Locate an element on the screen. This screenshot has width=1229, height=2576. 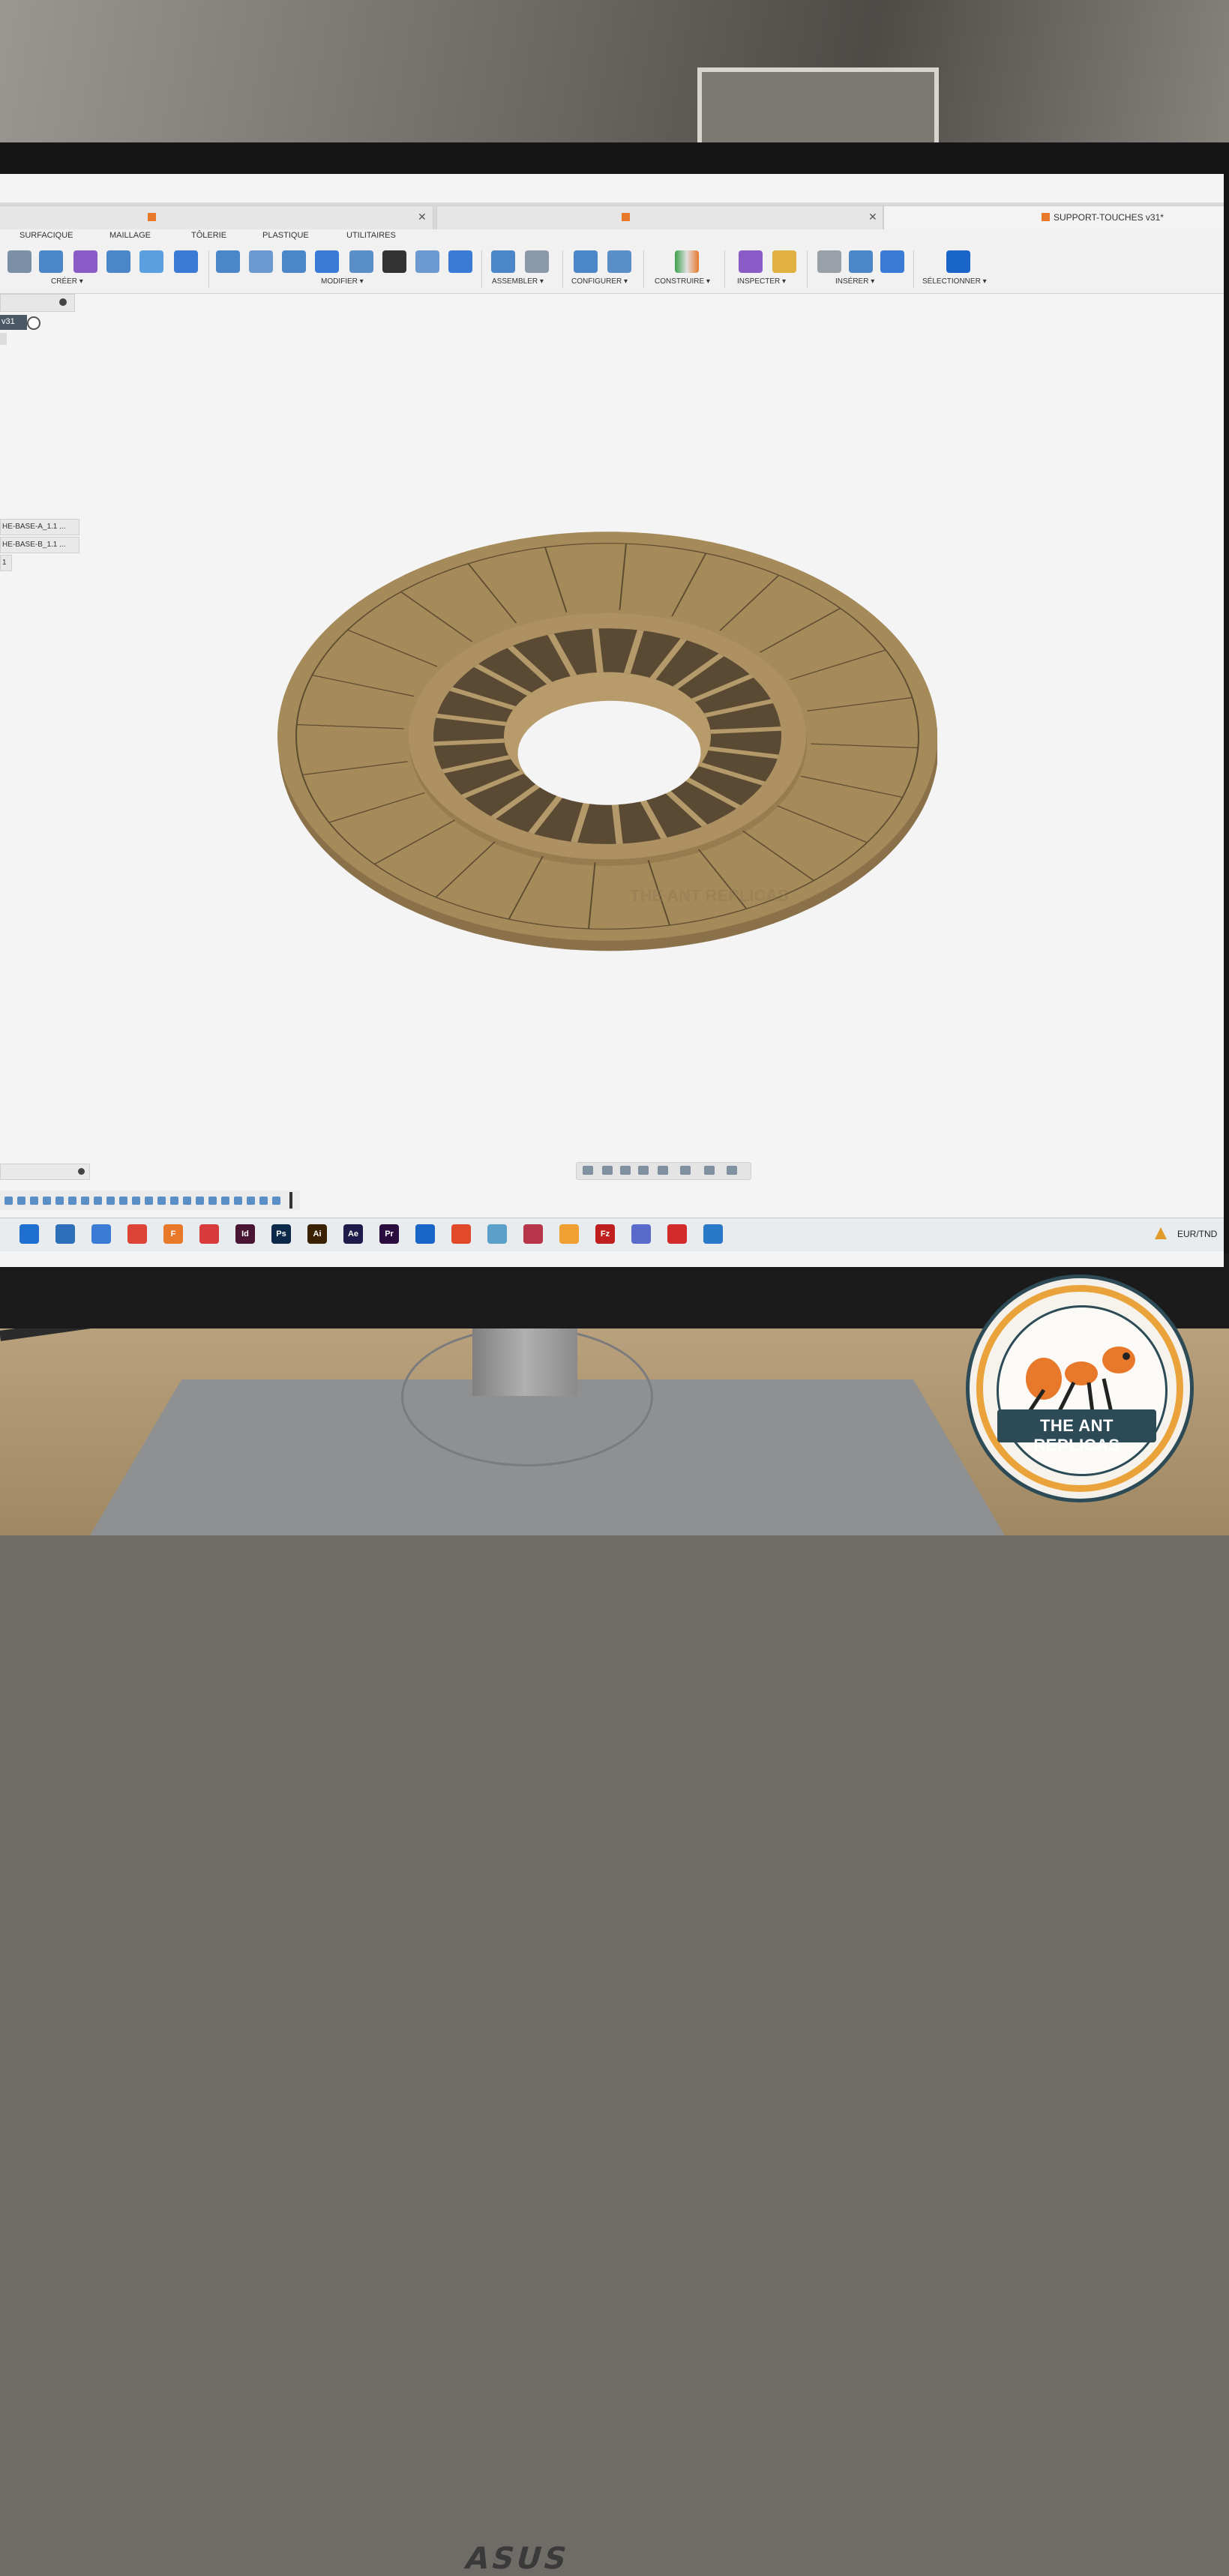
chrome-icon is located at coordinates (137, 1234).